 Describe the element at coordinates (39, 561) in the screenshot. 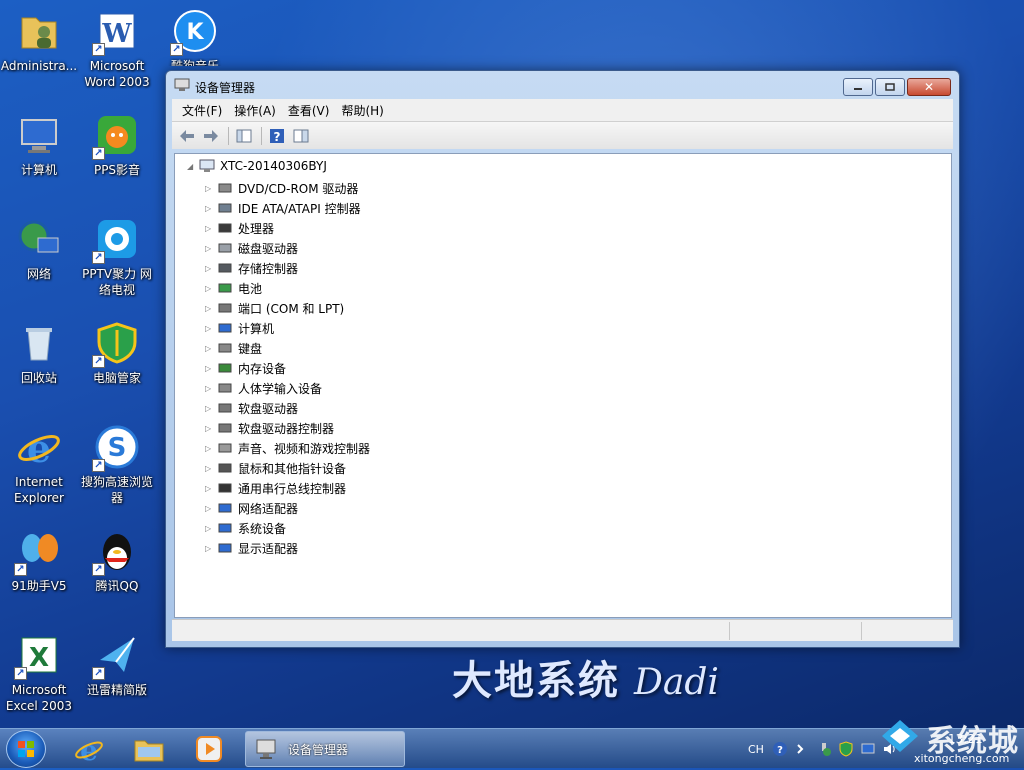

I see `desktop-icon-91-assistant: ↗ 91助手V5` at that location.